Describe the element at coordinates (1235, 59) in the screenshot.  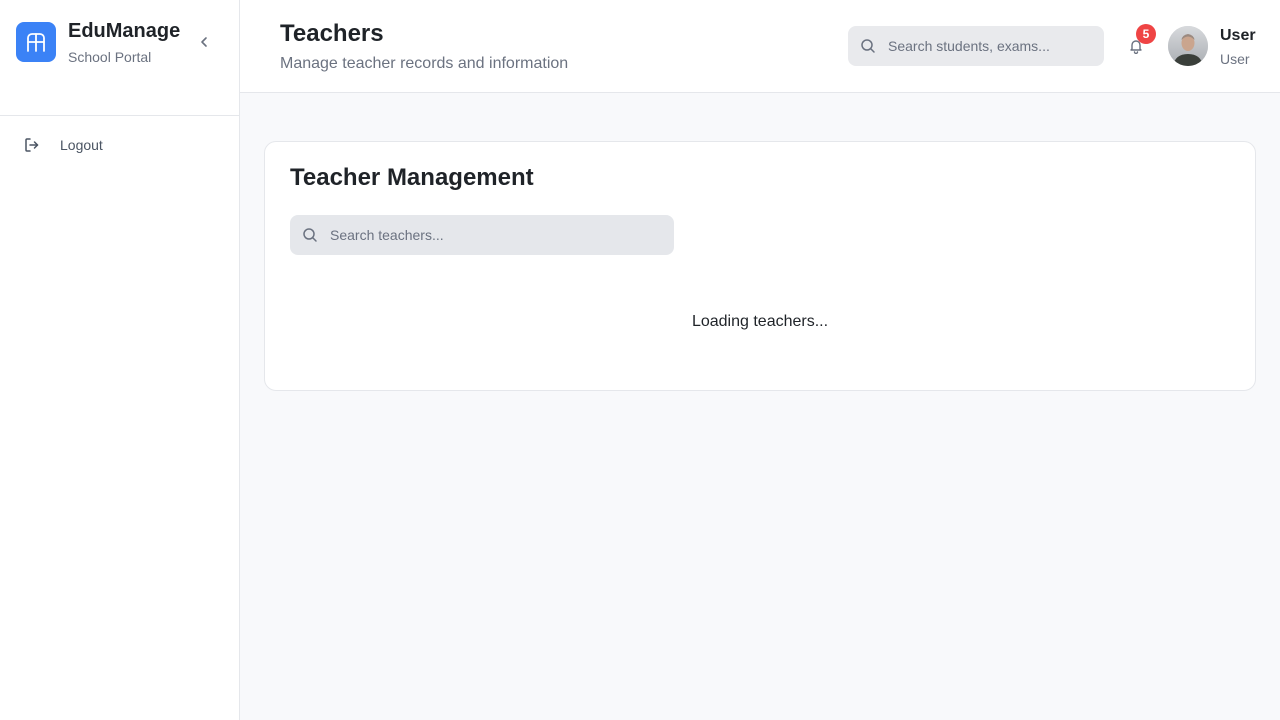
I see `user-role: User` at that location.